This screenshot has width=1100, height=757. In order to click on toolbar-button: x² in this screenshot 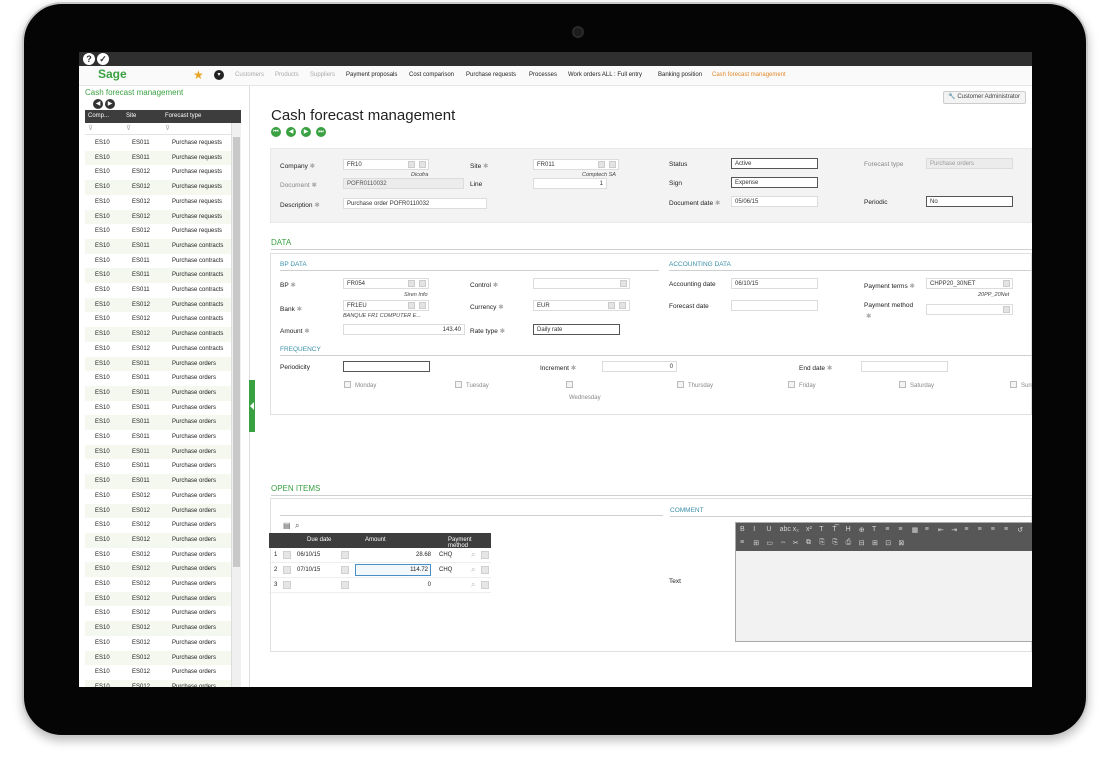, I will do `click(809, 529)`.